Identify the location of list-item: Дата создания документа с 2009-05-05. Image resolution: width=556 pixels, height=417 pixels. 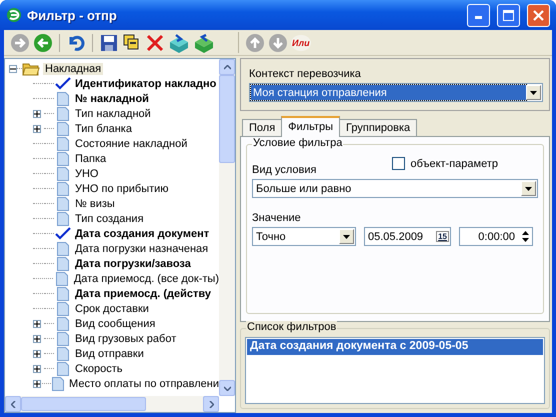
(395, 347).